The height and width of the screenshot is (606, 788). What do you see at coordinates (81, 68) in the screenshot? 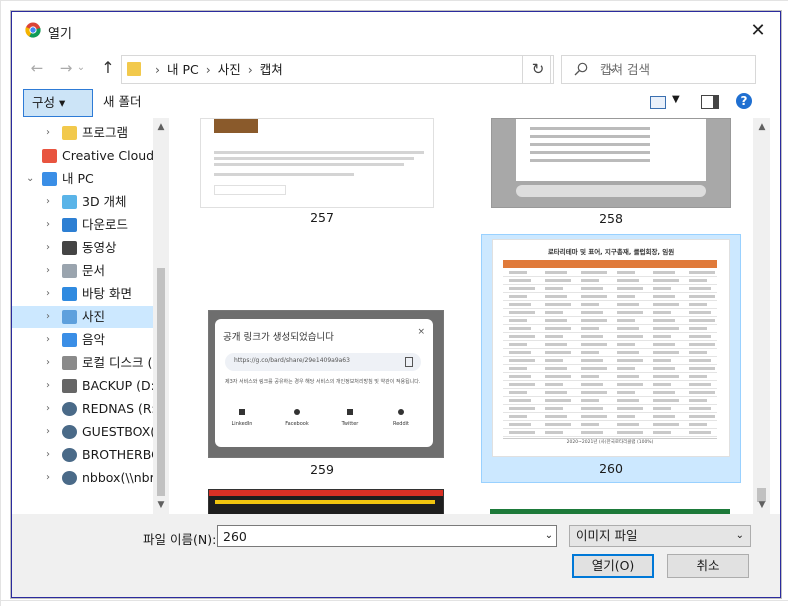
I see `recent-locations-chevron-icon: ⌄` at bounding box center [81, 68].